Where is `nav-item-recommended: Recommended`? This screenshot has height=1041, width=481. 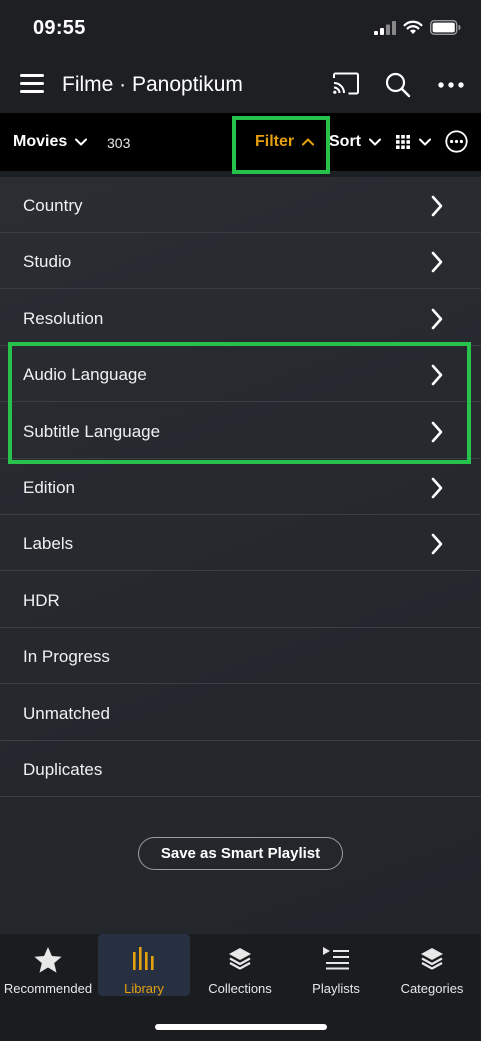 nav-item-recommended: Recommended is located at coordinates (48, 965).